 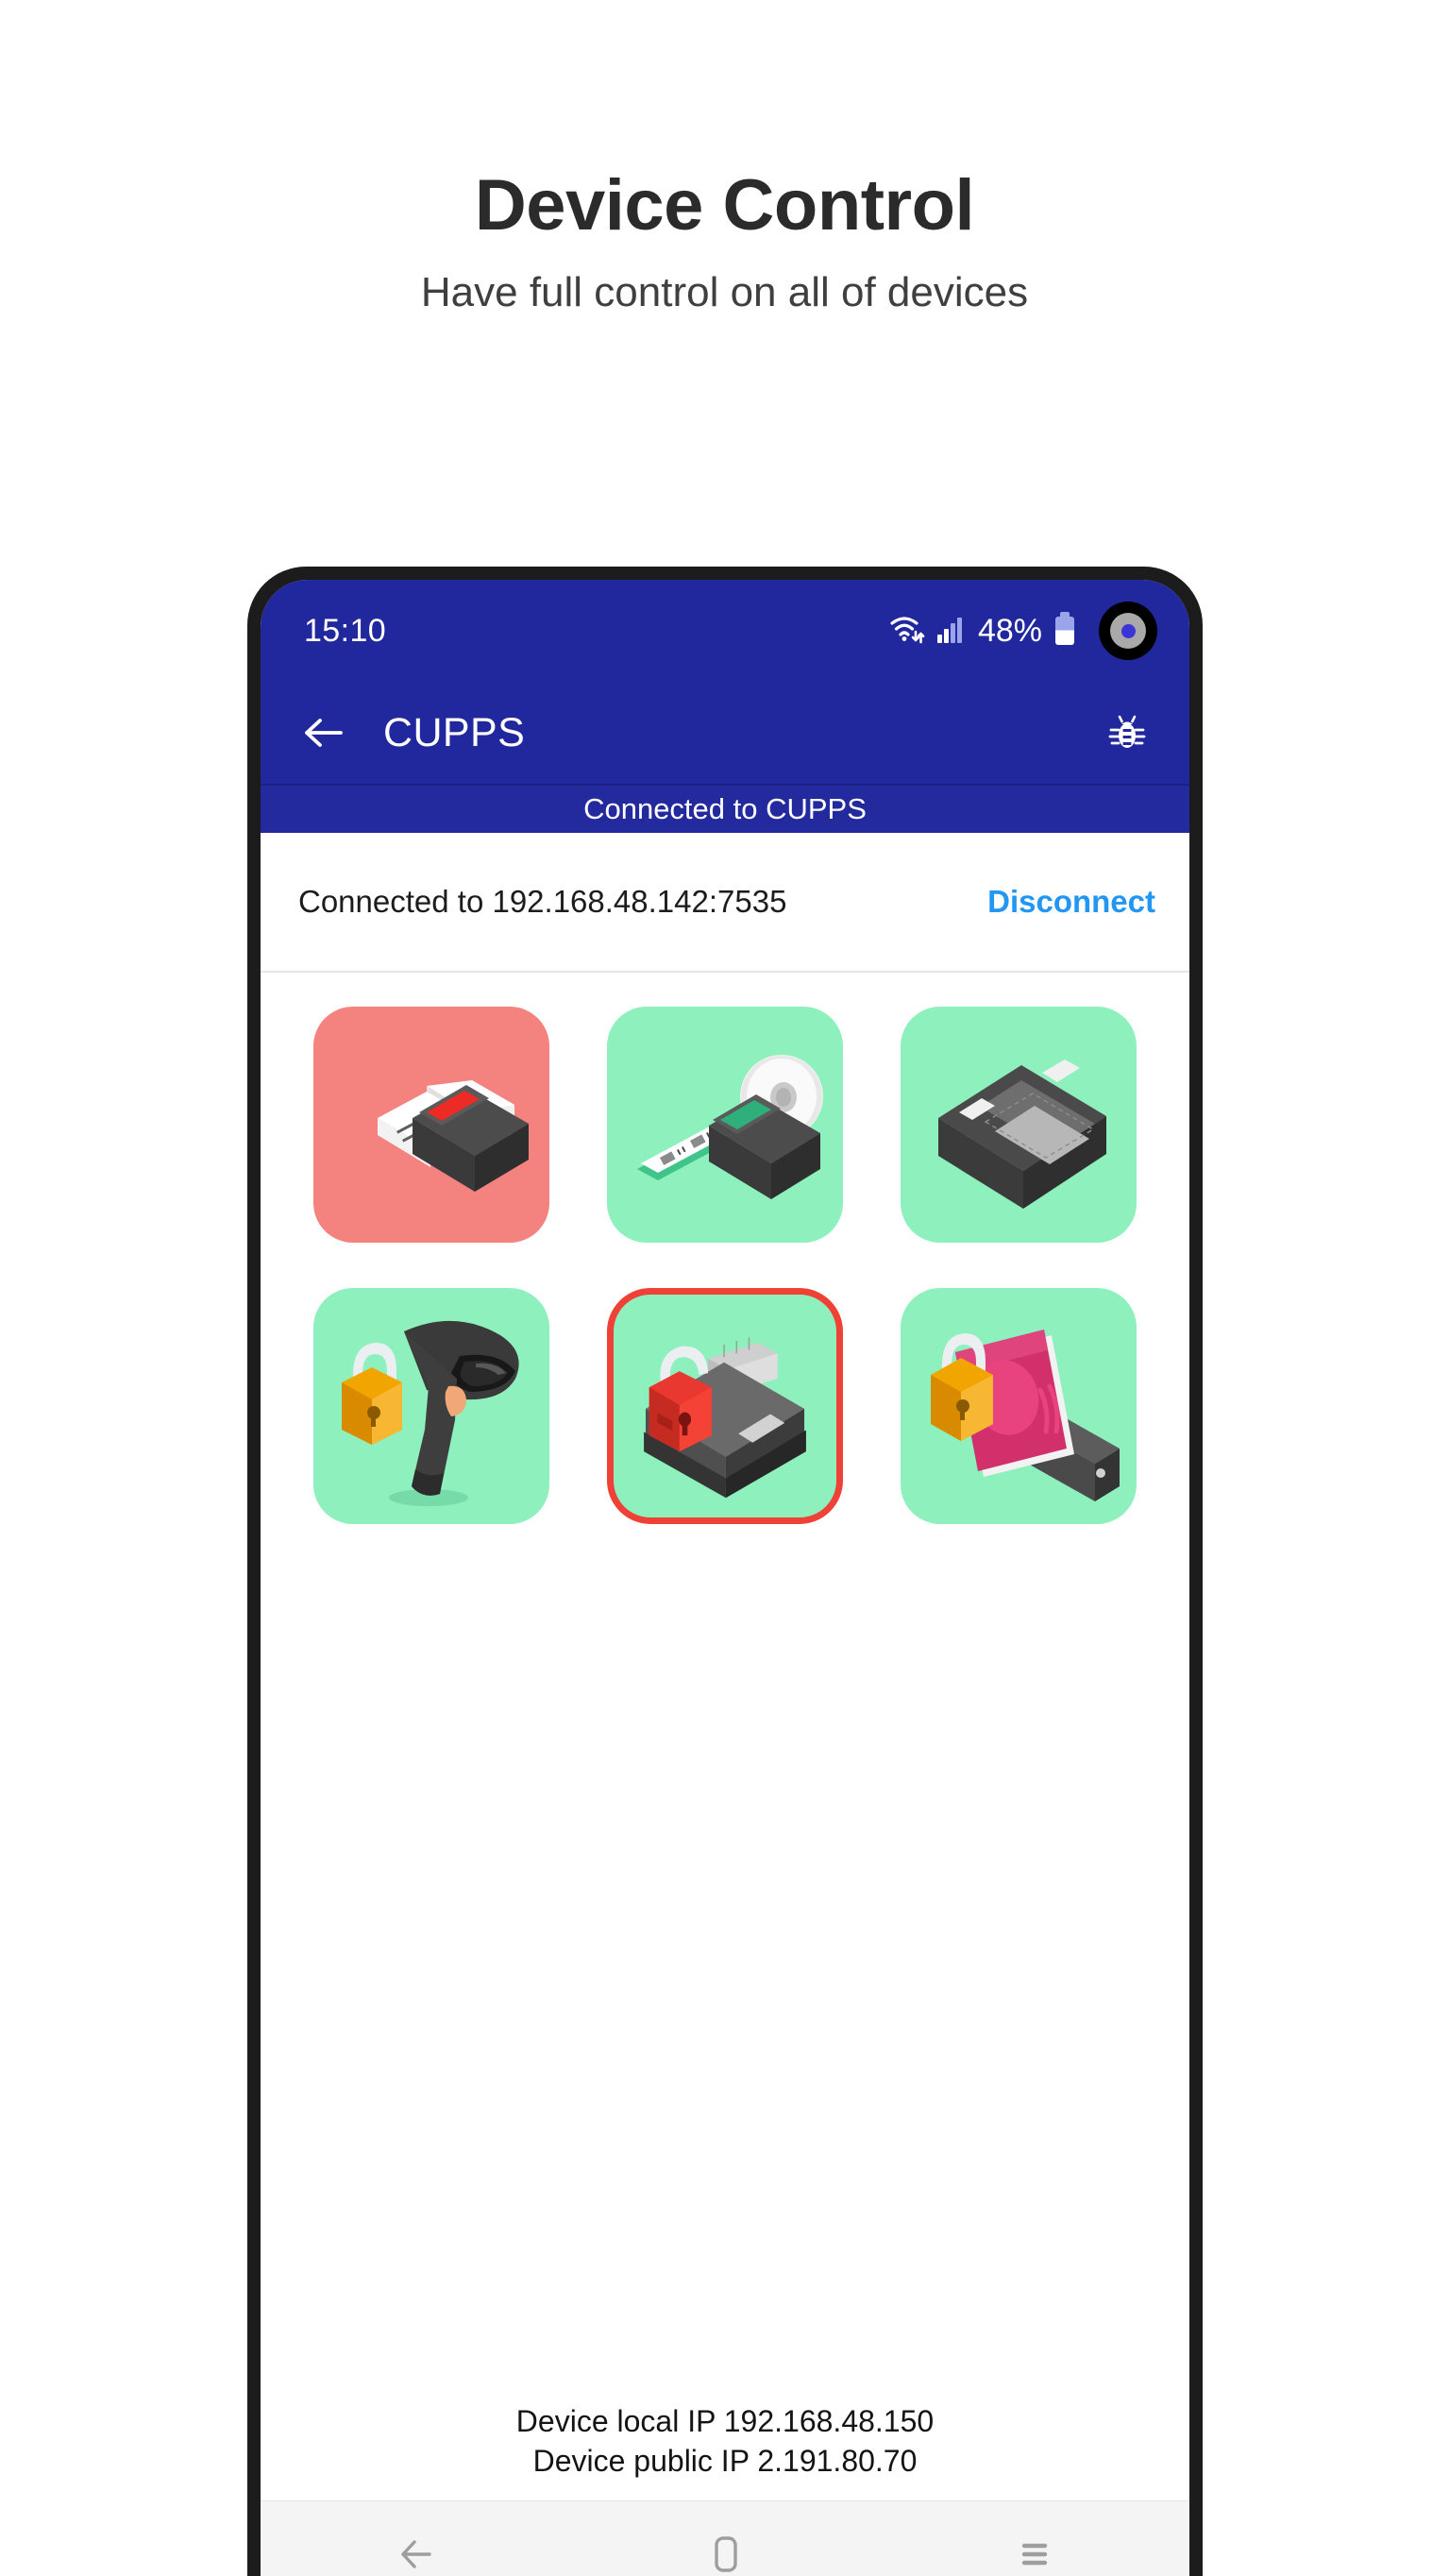 What do you see at coordinates (1034, 2554) in the screenshot?
I see `nav-recents-icon` at bounding box center [1034, 2554].